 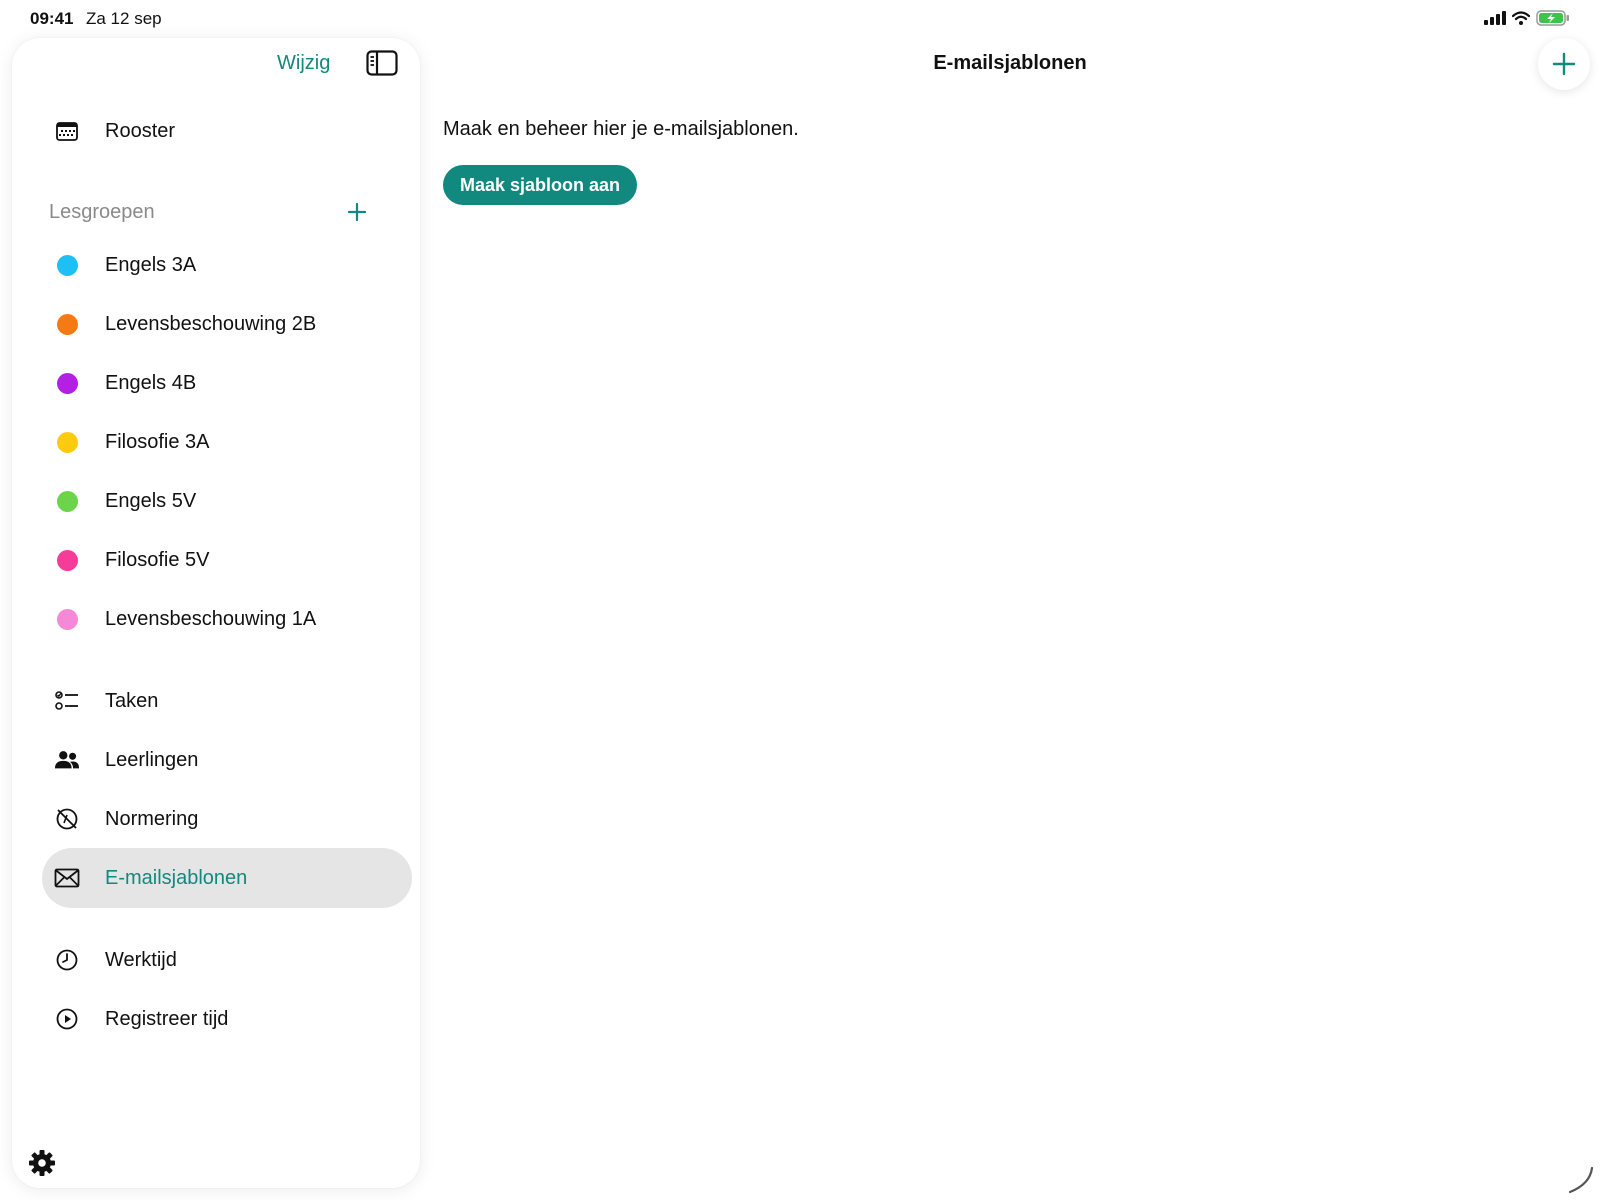 What do you see at coordinates (152, 759) in the screenshot?
I see `sidebar-item-label: Leerlingen` at bounding box center [152, 759].